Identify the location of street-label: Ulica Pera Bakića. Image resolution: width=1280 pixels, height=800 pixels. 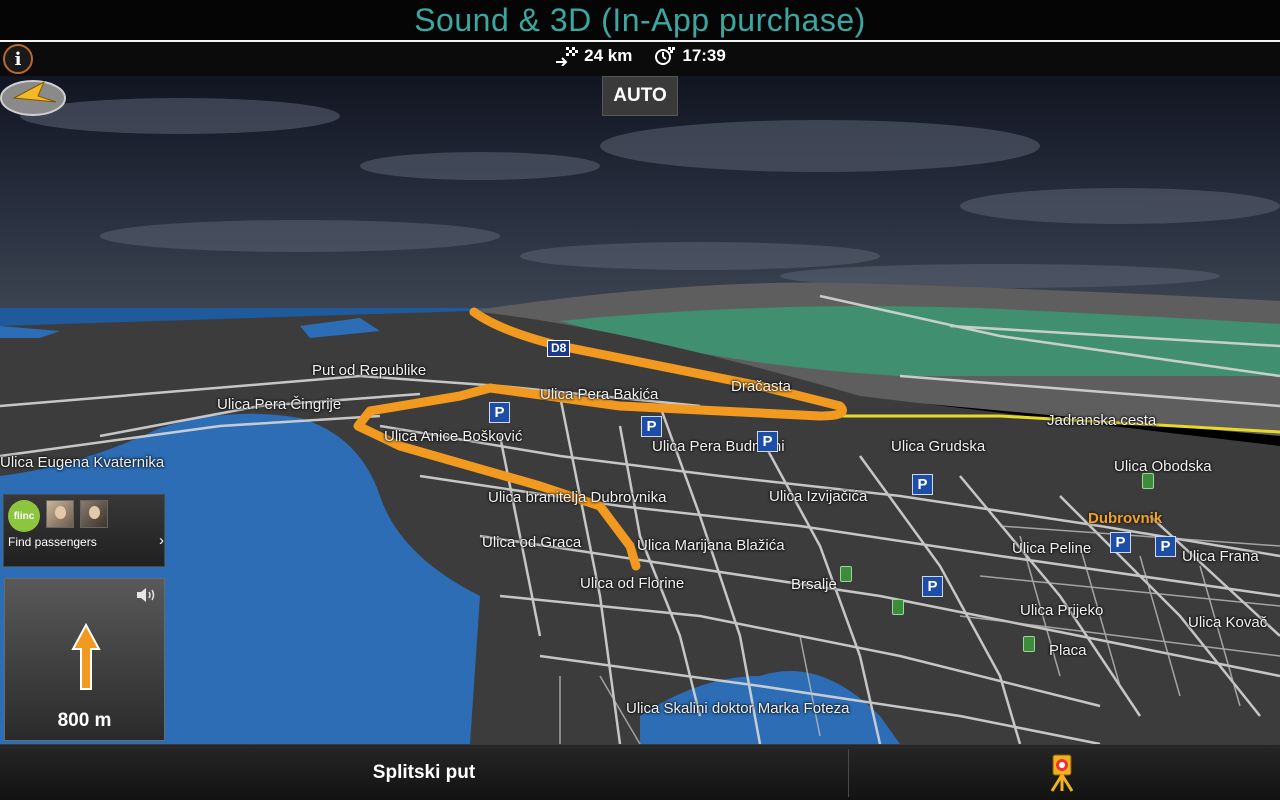
(599, 394).